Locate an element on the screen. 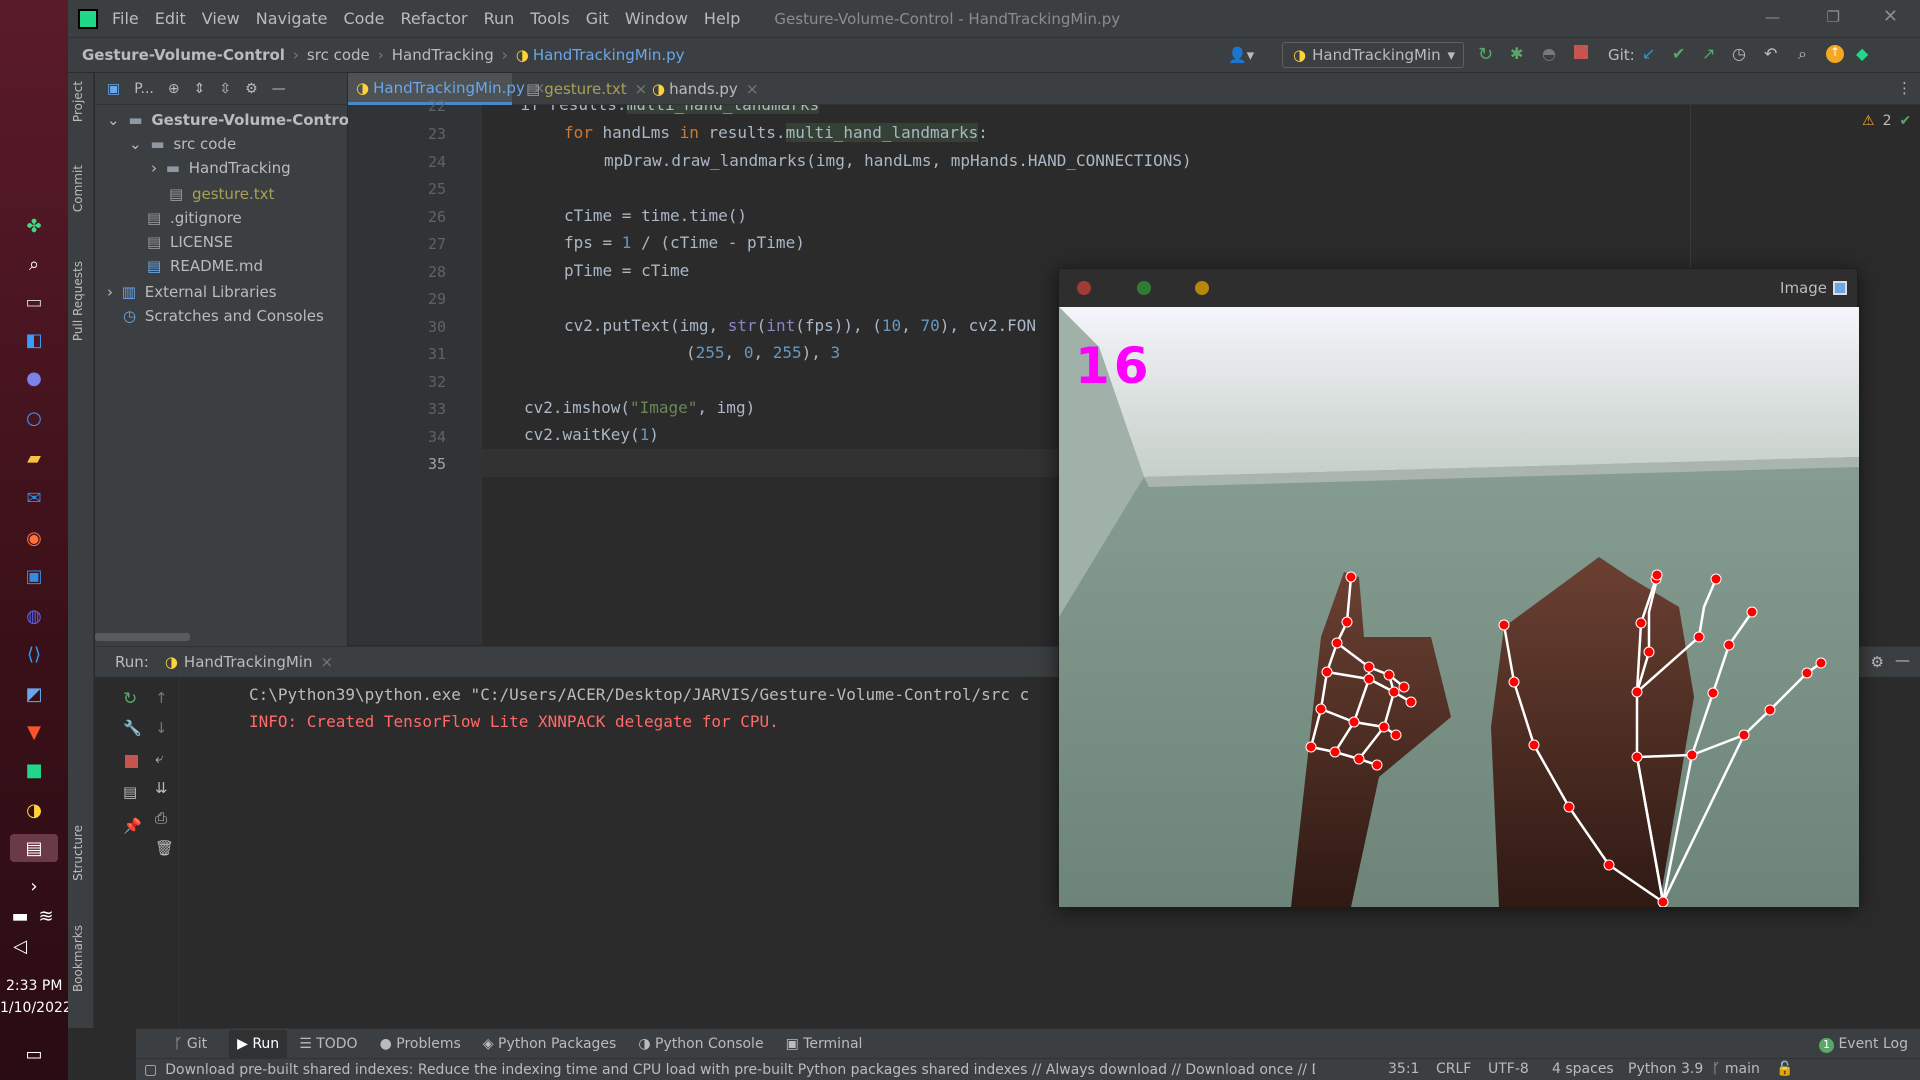  tab-gesture-txt: ▤ gesture.txt × is located at coordinates (582, 89).